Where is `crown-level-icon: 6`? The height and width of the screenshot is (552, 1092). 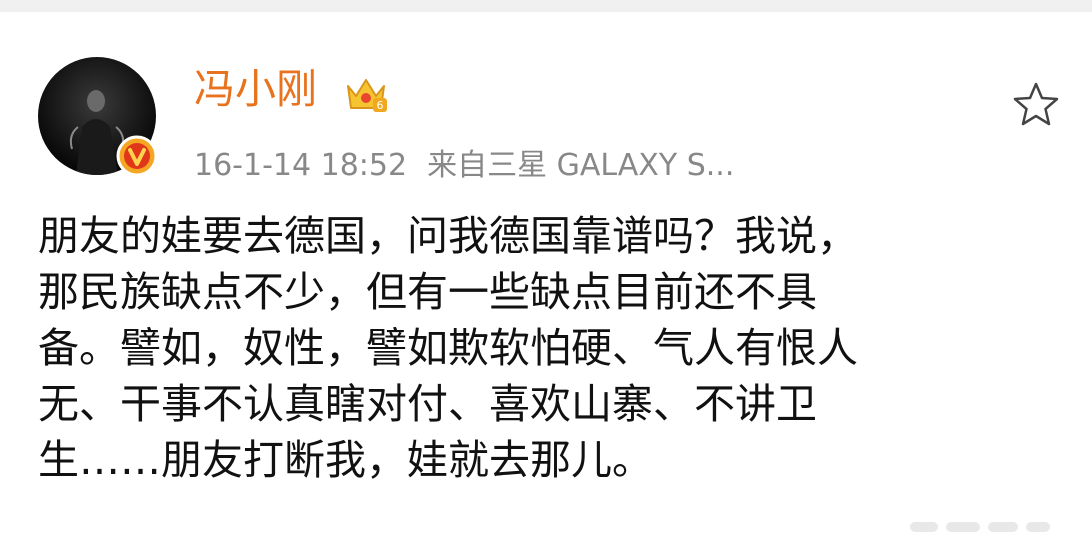 crown-level-icon: 6 is located at coordinates (366, 94).